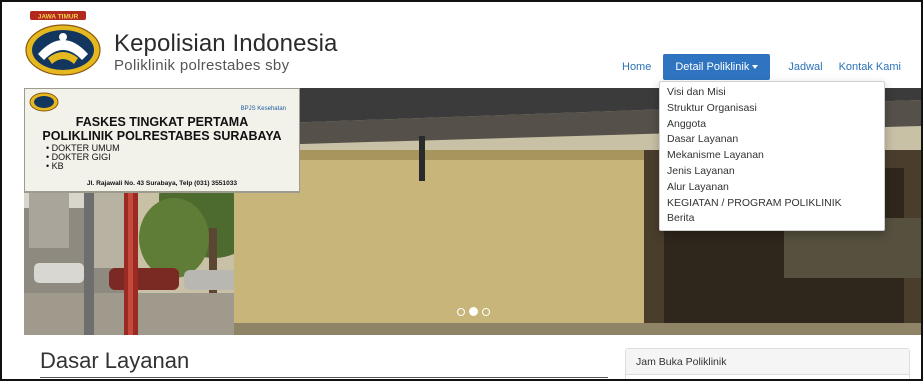 This screenshot has width=923, height=381. Describe the element at coordinates (772, 204) in the screenshot. I see `menu-item-kegiatan-program: KEGIATAN / PROGRAM POLIKLINIK` at that location.